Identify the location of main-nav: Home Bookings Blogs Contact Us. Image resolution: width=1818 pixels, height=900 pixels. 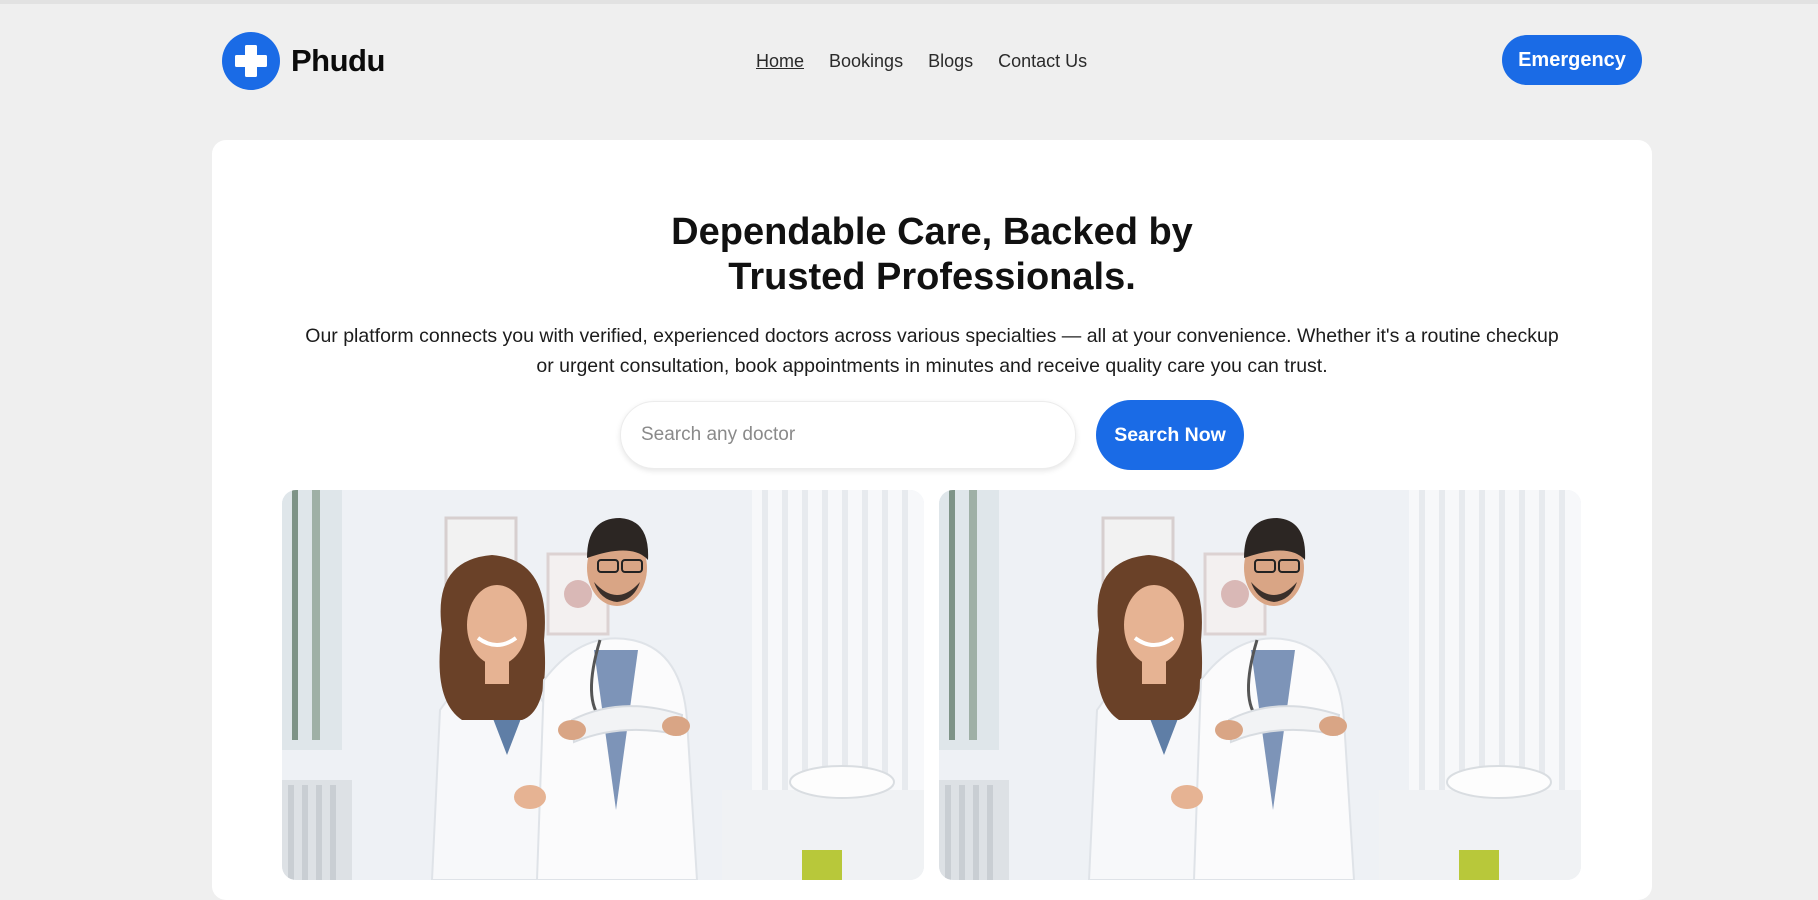
(921, 61).